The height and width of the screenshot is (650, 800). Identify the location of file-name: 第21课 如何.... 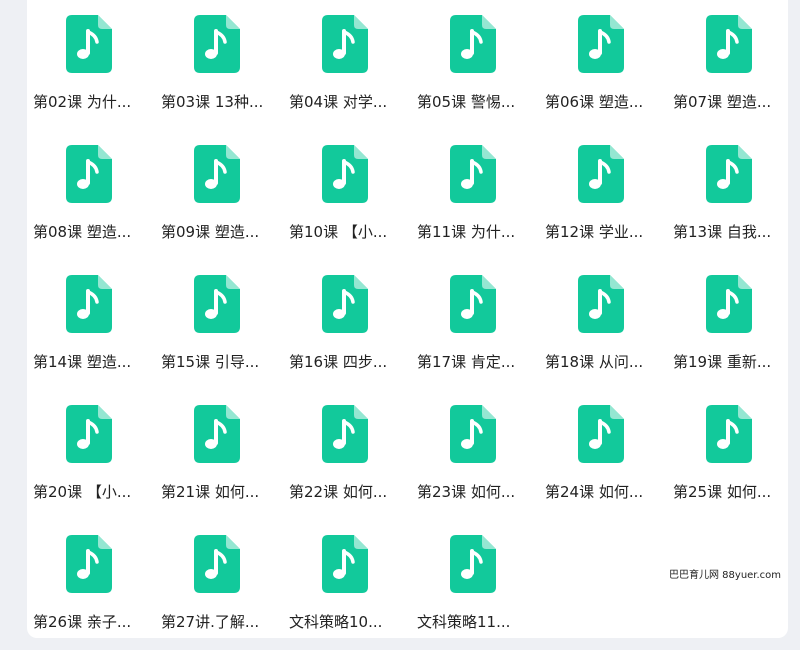
(210, 492).